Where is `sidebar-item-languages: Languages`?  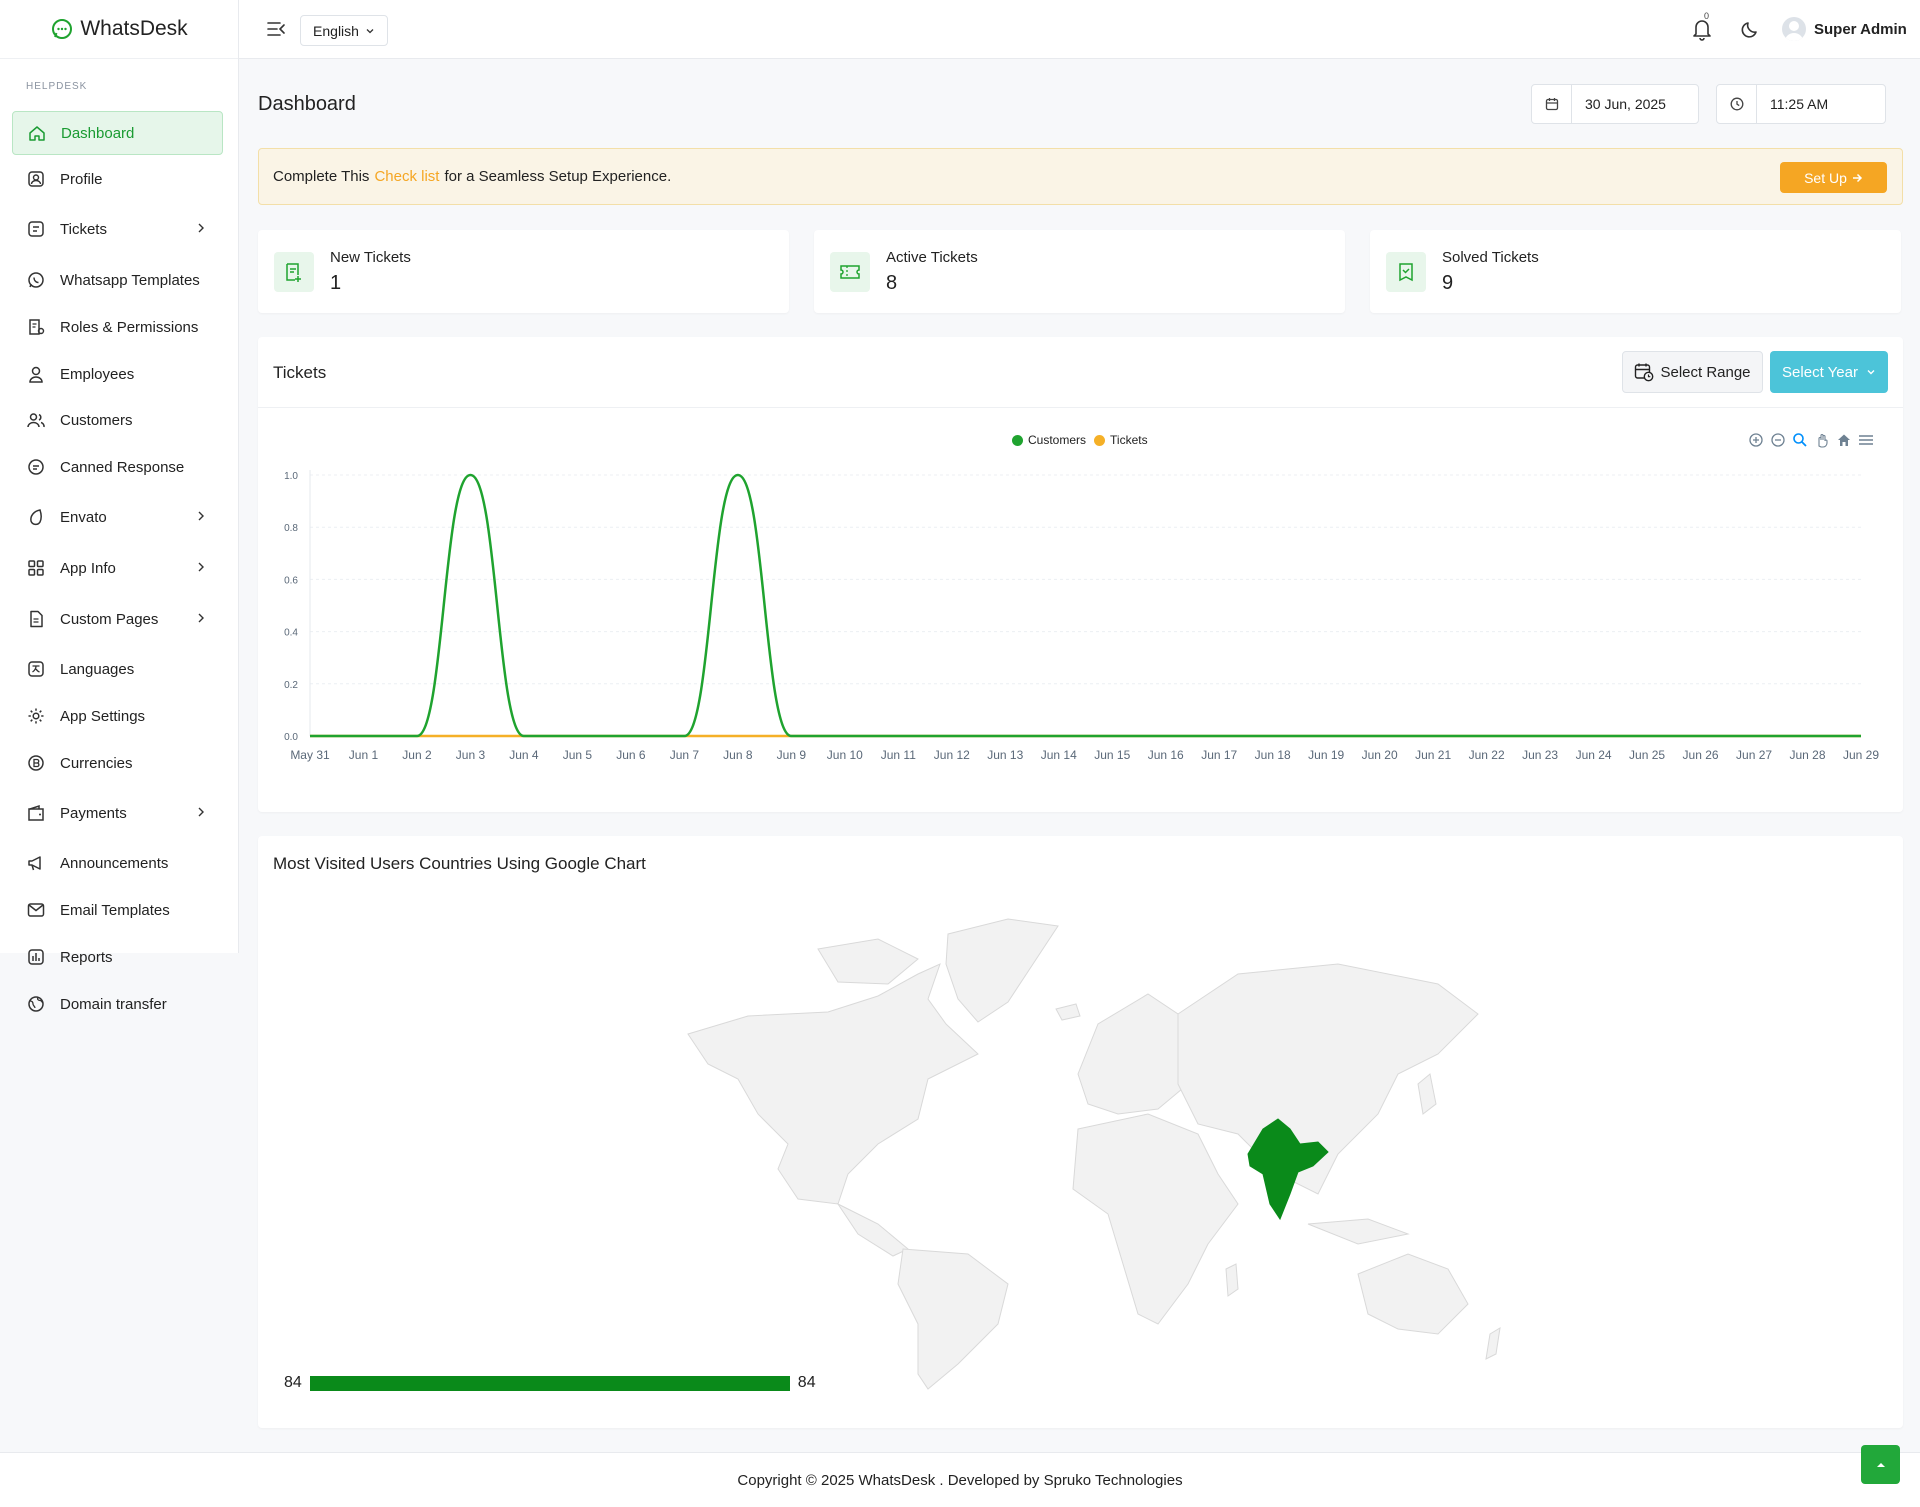
sidebar-item-languages: Languages is located at coordinates (117, 669).